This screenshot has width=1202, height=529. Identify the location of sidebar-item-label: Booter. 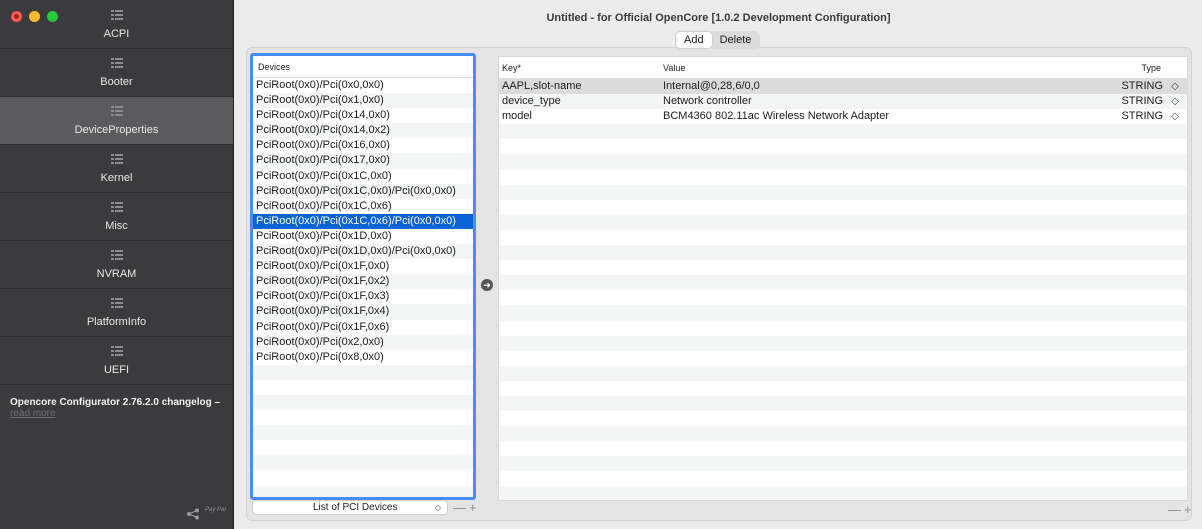
(116, 82).